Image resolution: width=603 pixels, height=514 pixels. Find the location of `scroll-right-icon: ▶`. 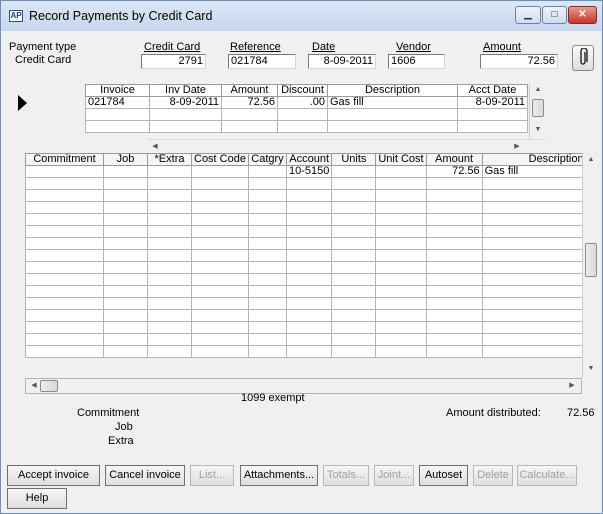

scroll-right-icon: ▶ is located at coordinates (517, 146).